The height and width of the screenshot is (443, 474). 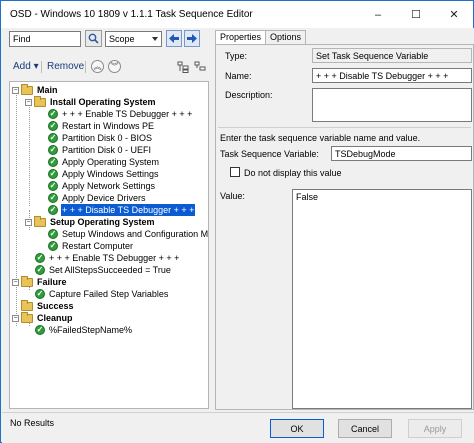 What do you see at coordinates (392, 105) in the screenshot?
I see `description-field` at bounding box center [392, 105].